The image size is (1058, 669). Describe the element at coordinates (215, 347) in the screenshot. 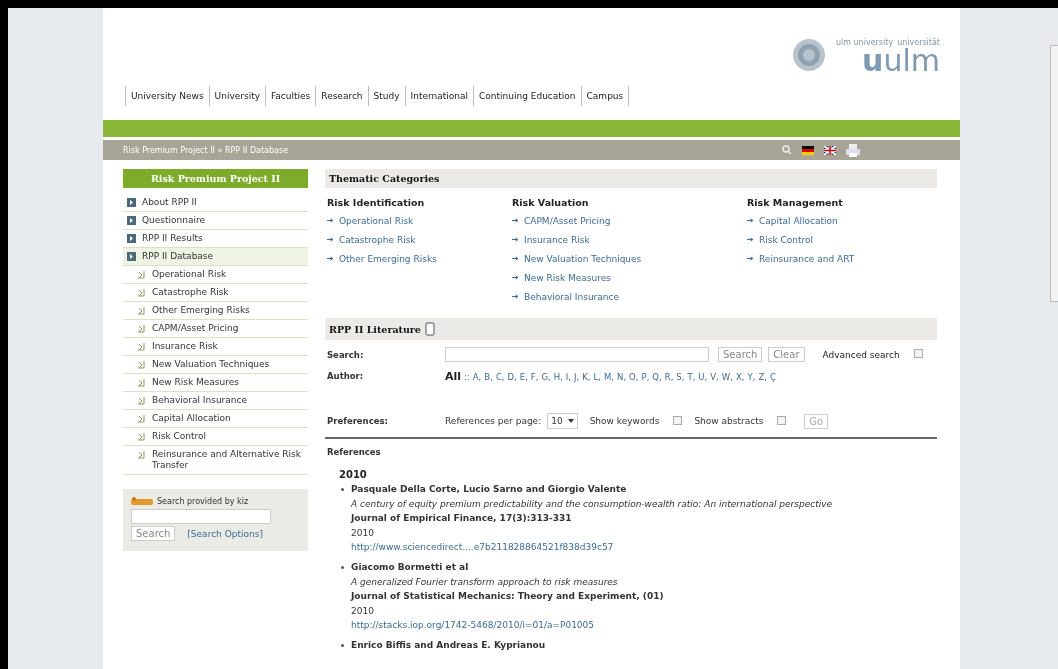

I see `sidebar-item: Insurance Risk` at that location.